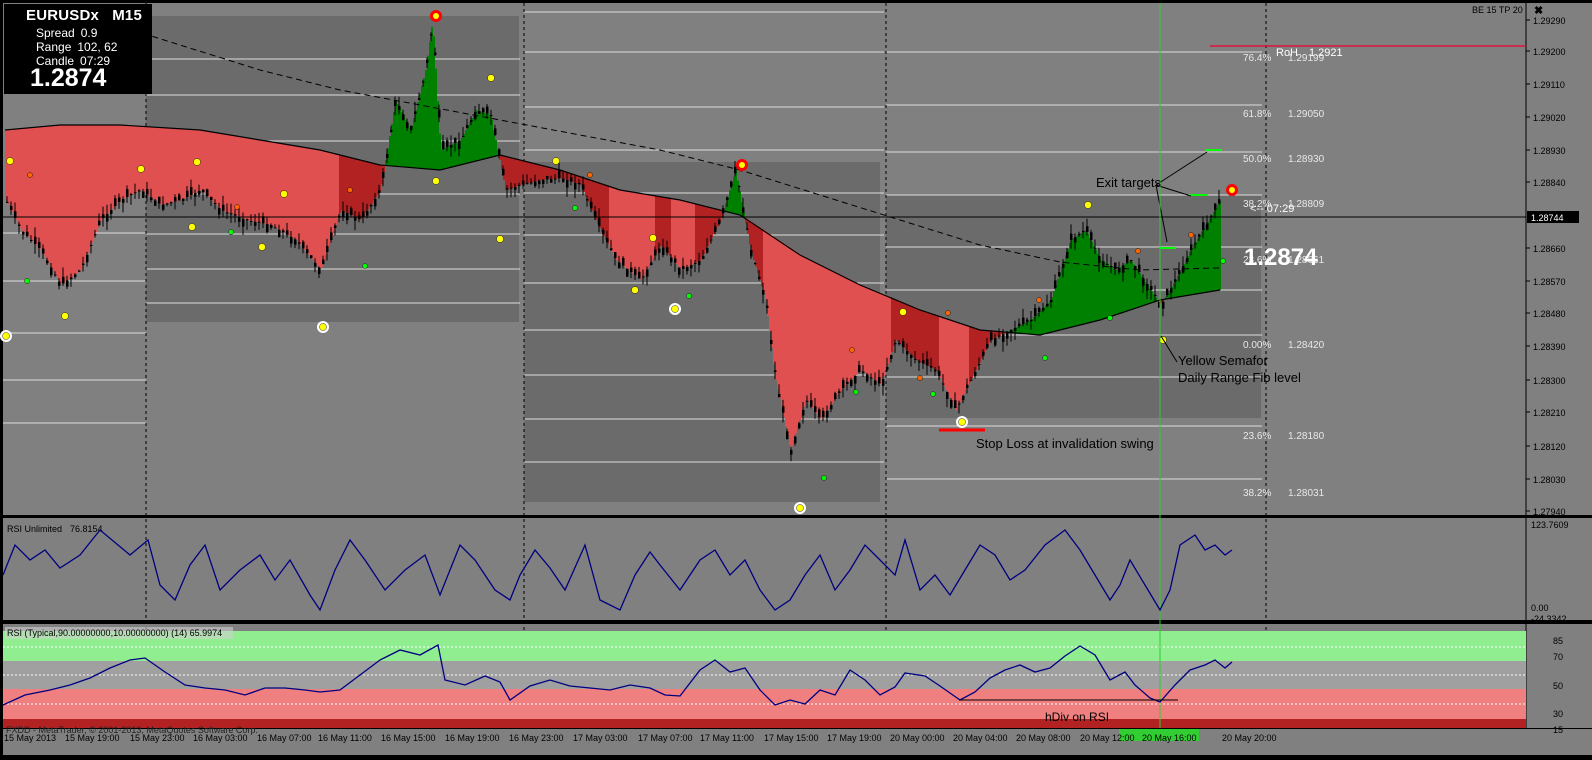 This screenshot has width=1592, height=760. I want to click on price-axis-label: 1.29110, so click(1549, 85).